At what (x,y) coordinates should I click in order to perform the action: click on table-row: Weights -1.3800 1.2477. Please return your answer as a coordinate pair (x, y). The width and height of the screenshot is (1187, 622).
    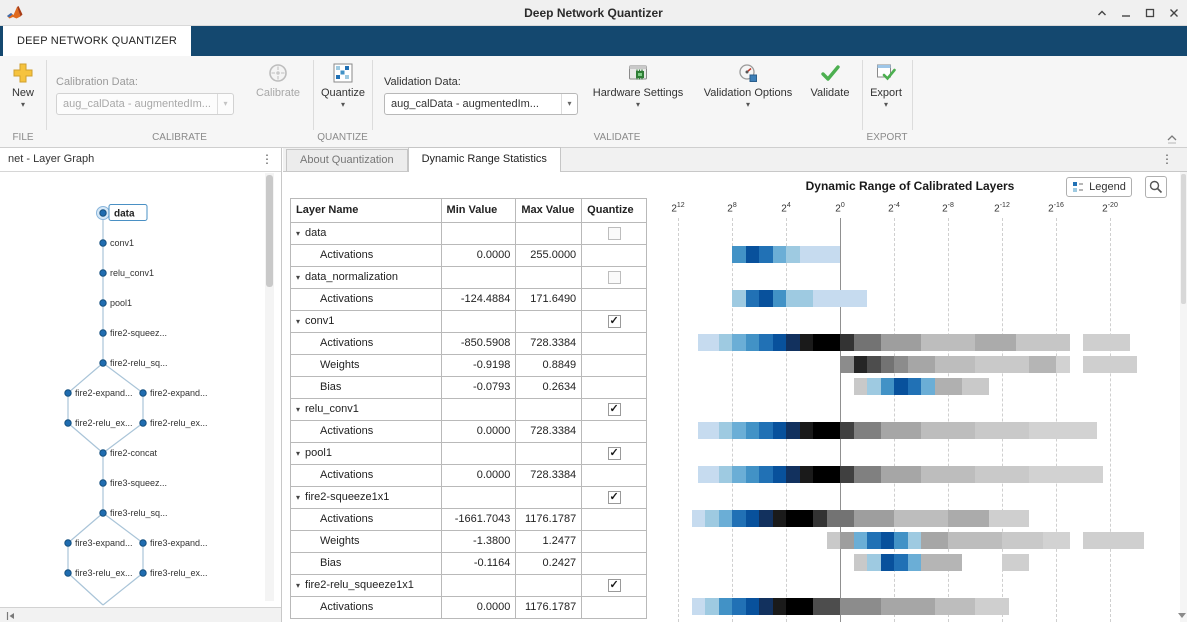
    Looking at the image, I should click on (469, 542).